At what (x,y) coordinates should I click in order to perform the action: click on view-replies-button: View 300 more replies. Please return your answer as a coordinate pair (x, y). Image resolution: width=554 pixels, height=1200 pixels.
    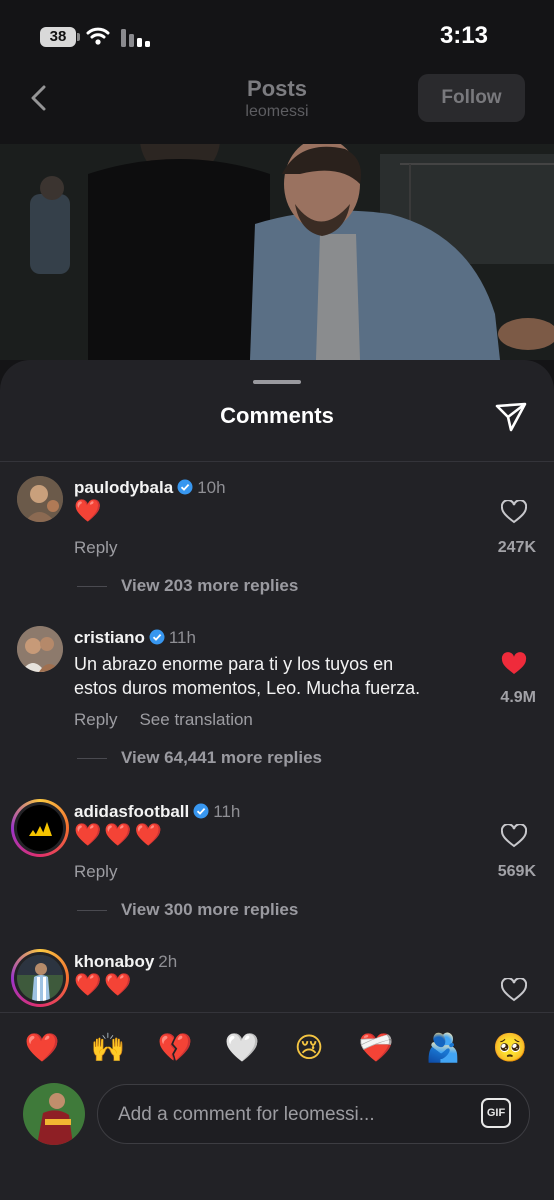
    Looking at the image, I should click on (209, 910).